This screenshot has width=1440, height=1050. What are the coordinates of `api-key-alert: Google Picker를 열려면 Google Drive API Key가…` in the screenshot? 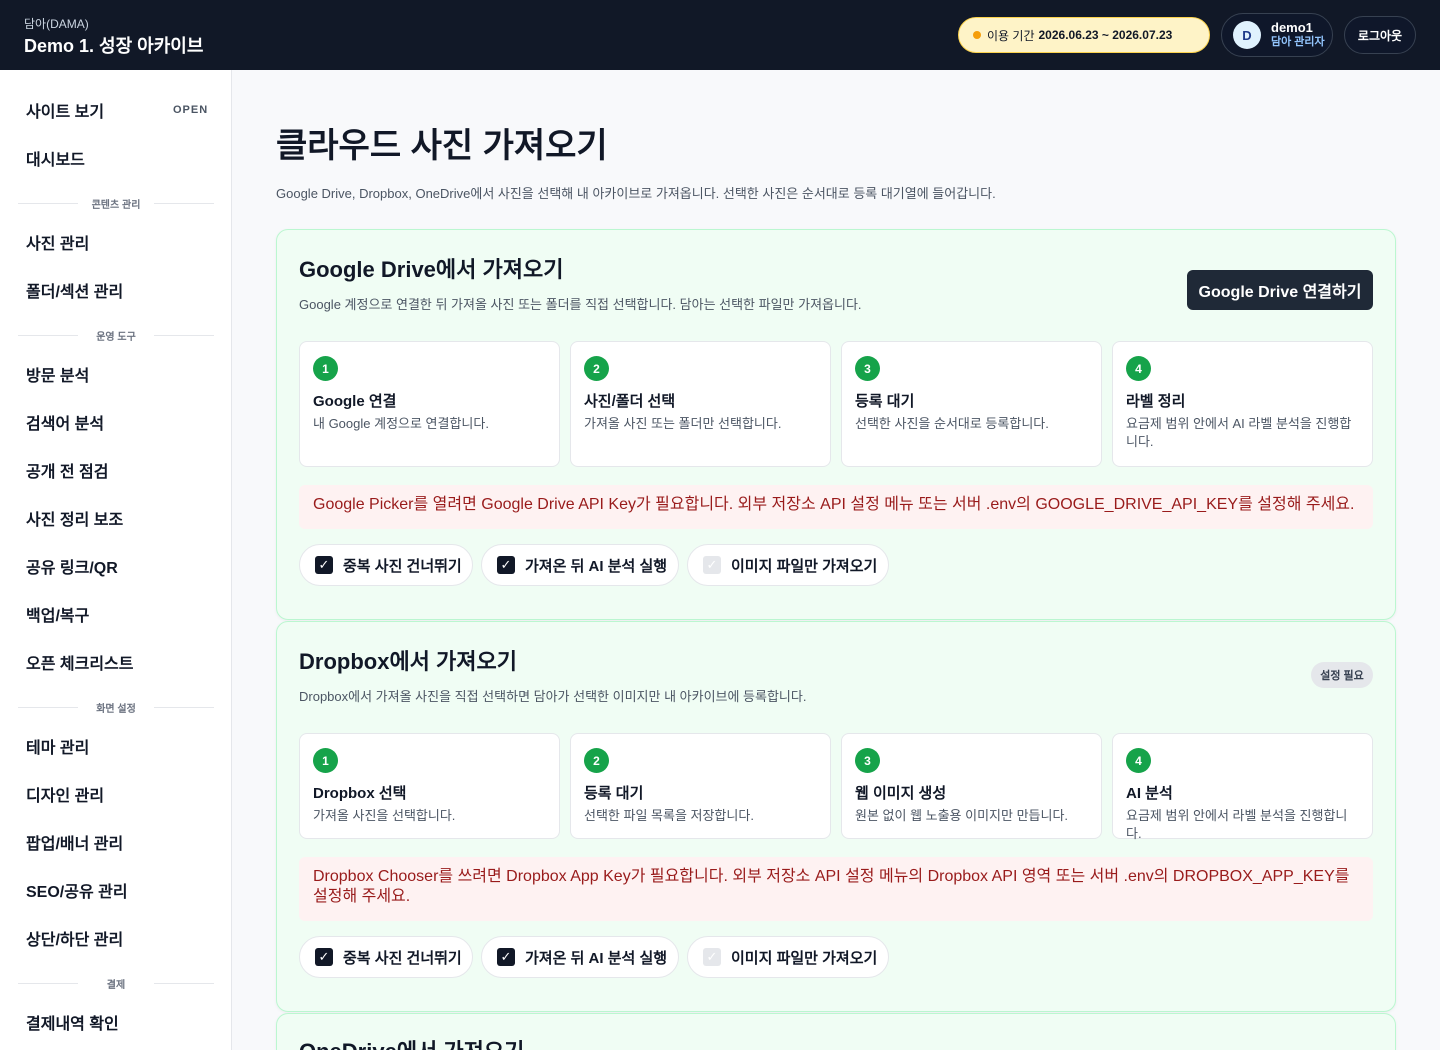 It's located at (836, 507).